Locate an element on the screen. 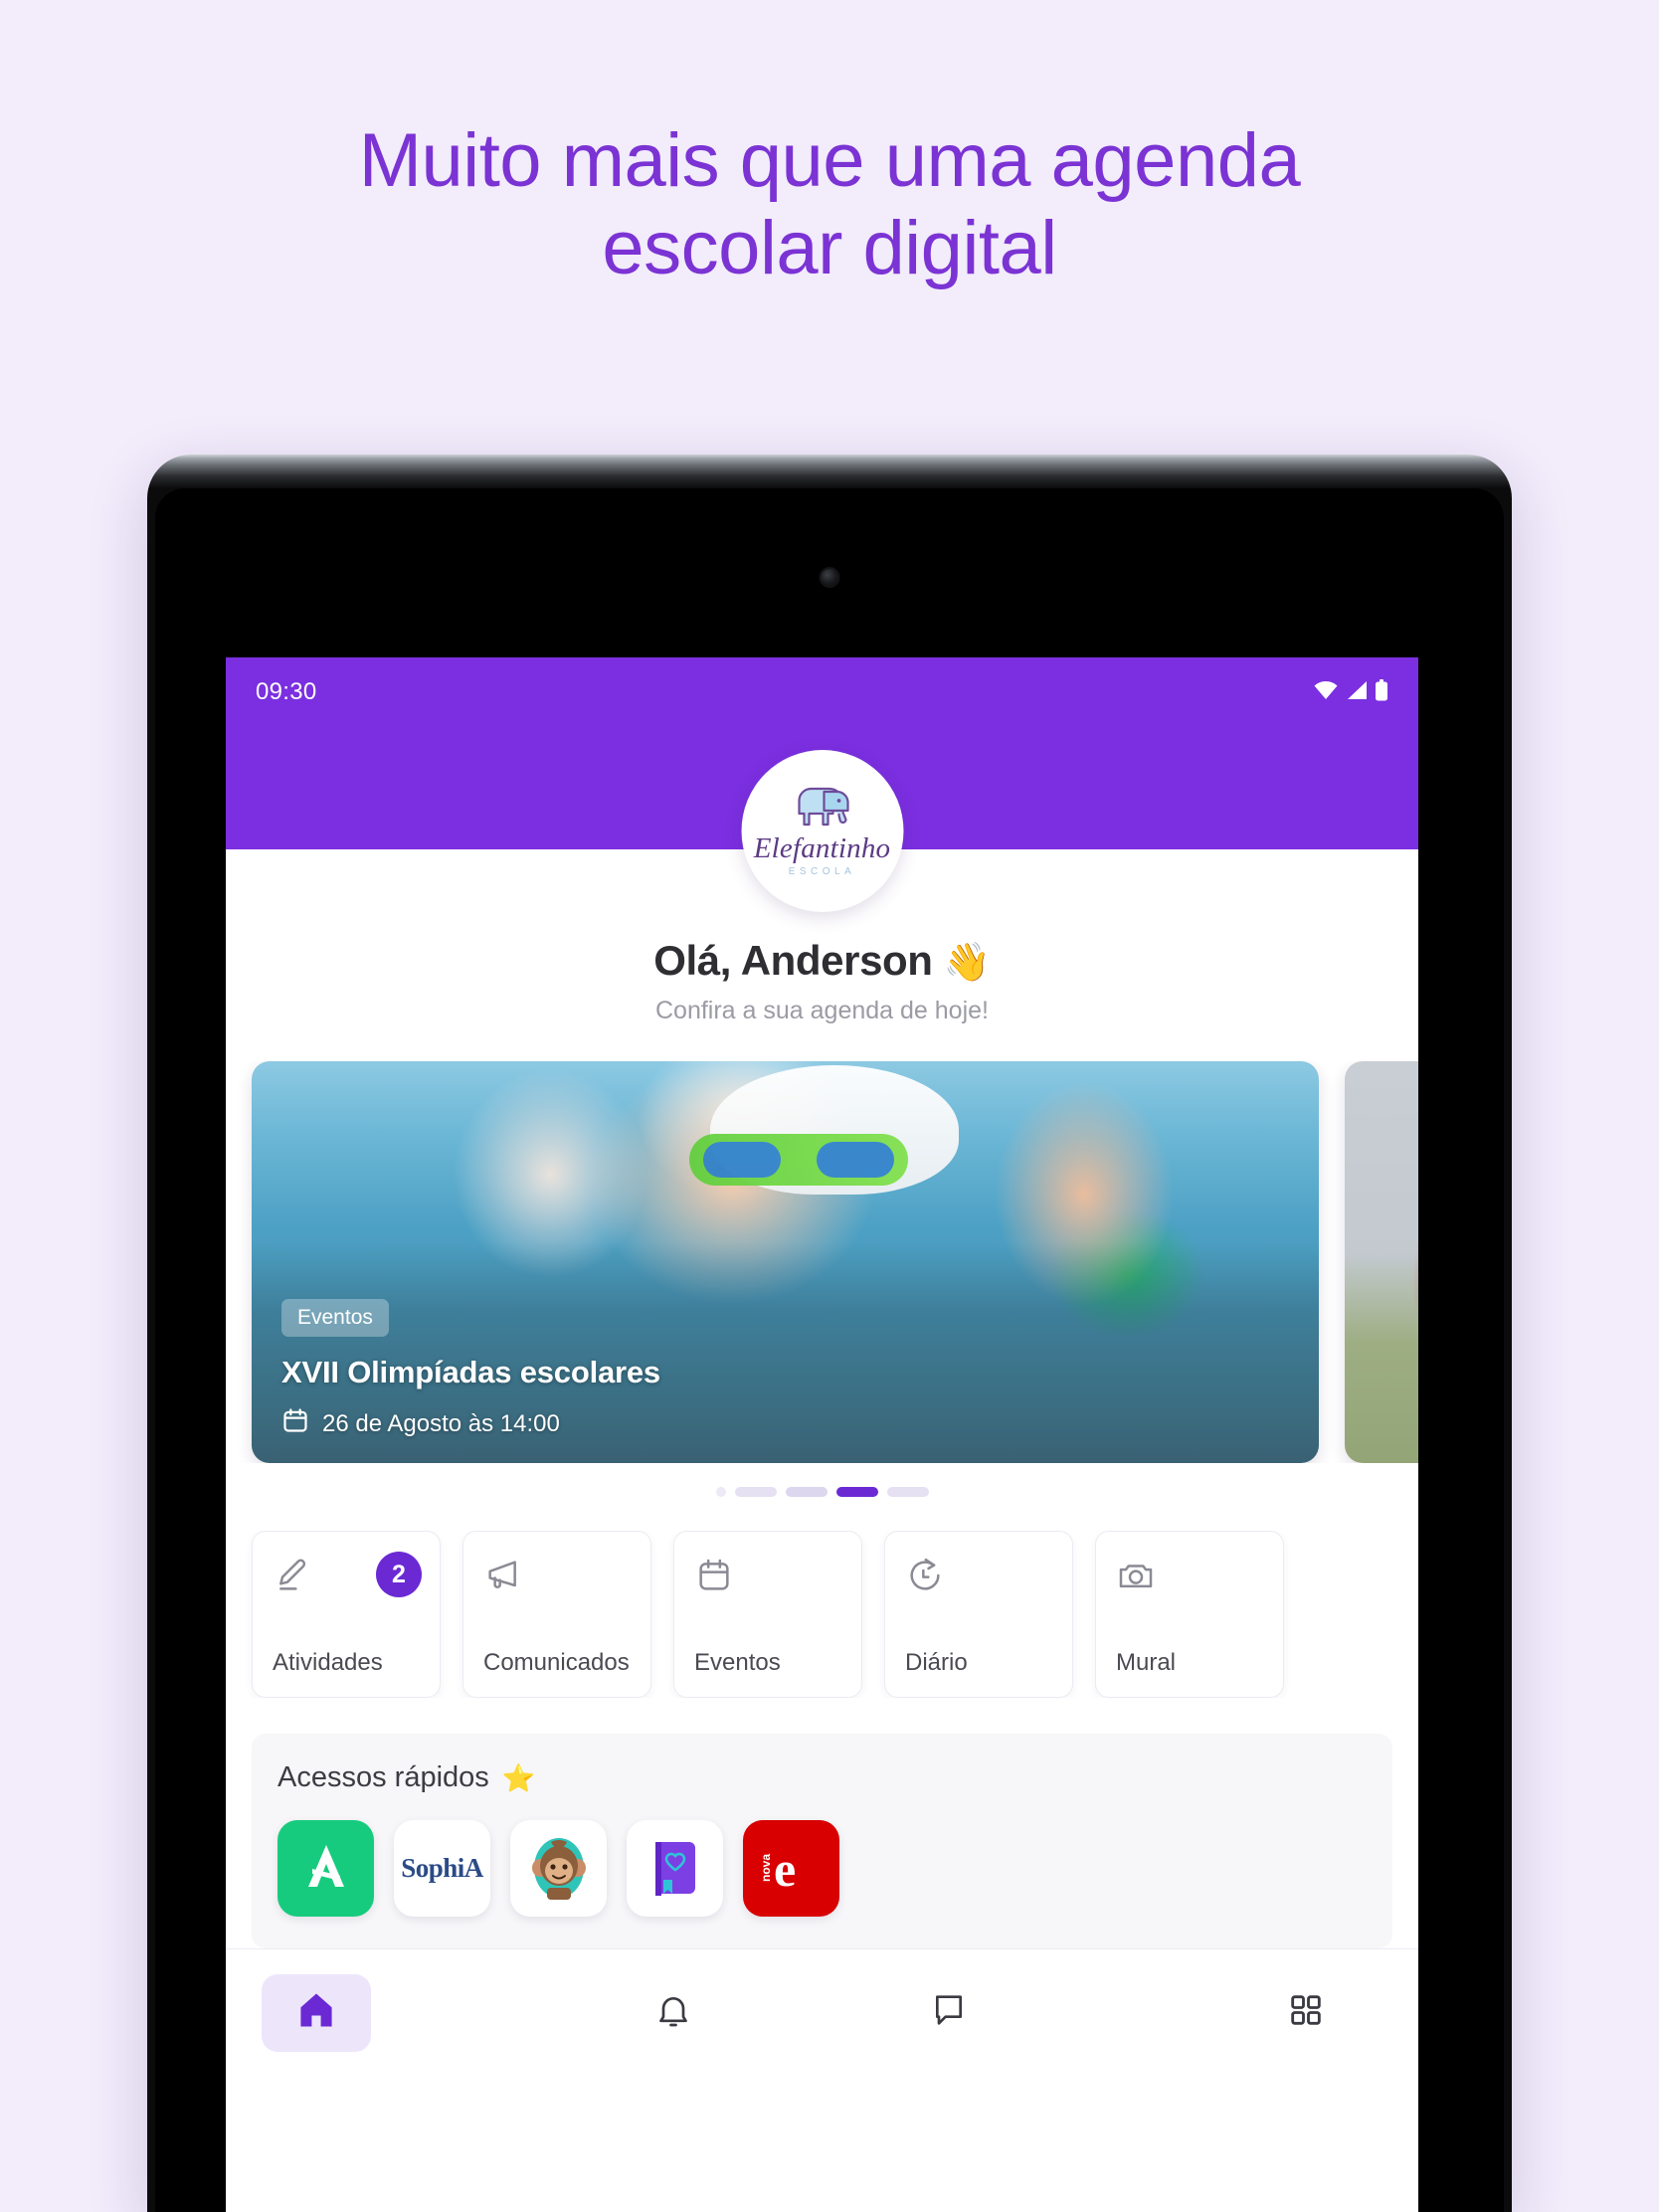  app-nova-escola: e nova is located at coordinates (791, 1868).